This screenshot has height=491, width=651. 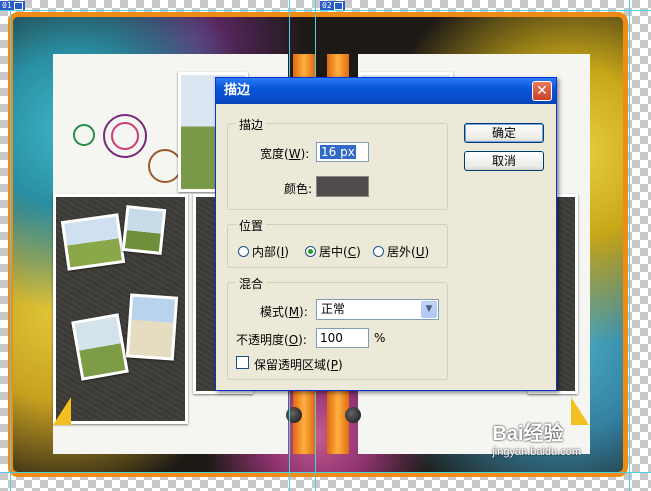 I want to click on position-group-legend: 位置, so click(x=251, y=225).